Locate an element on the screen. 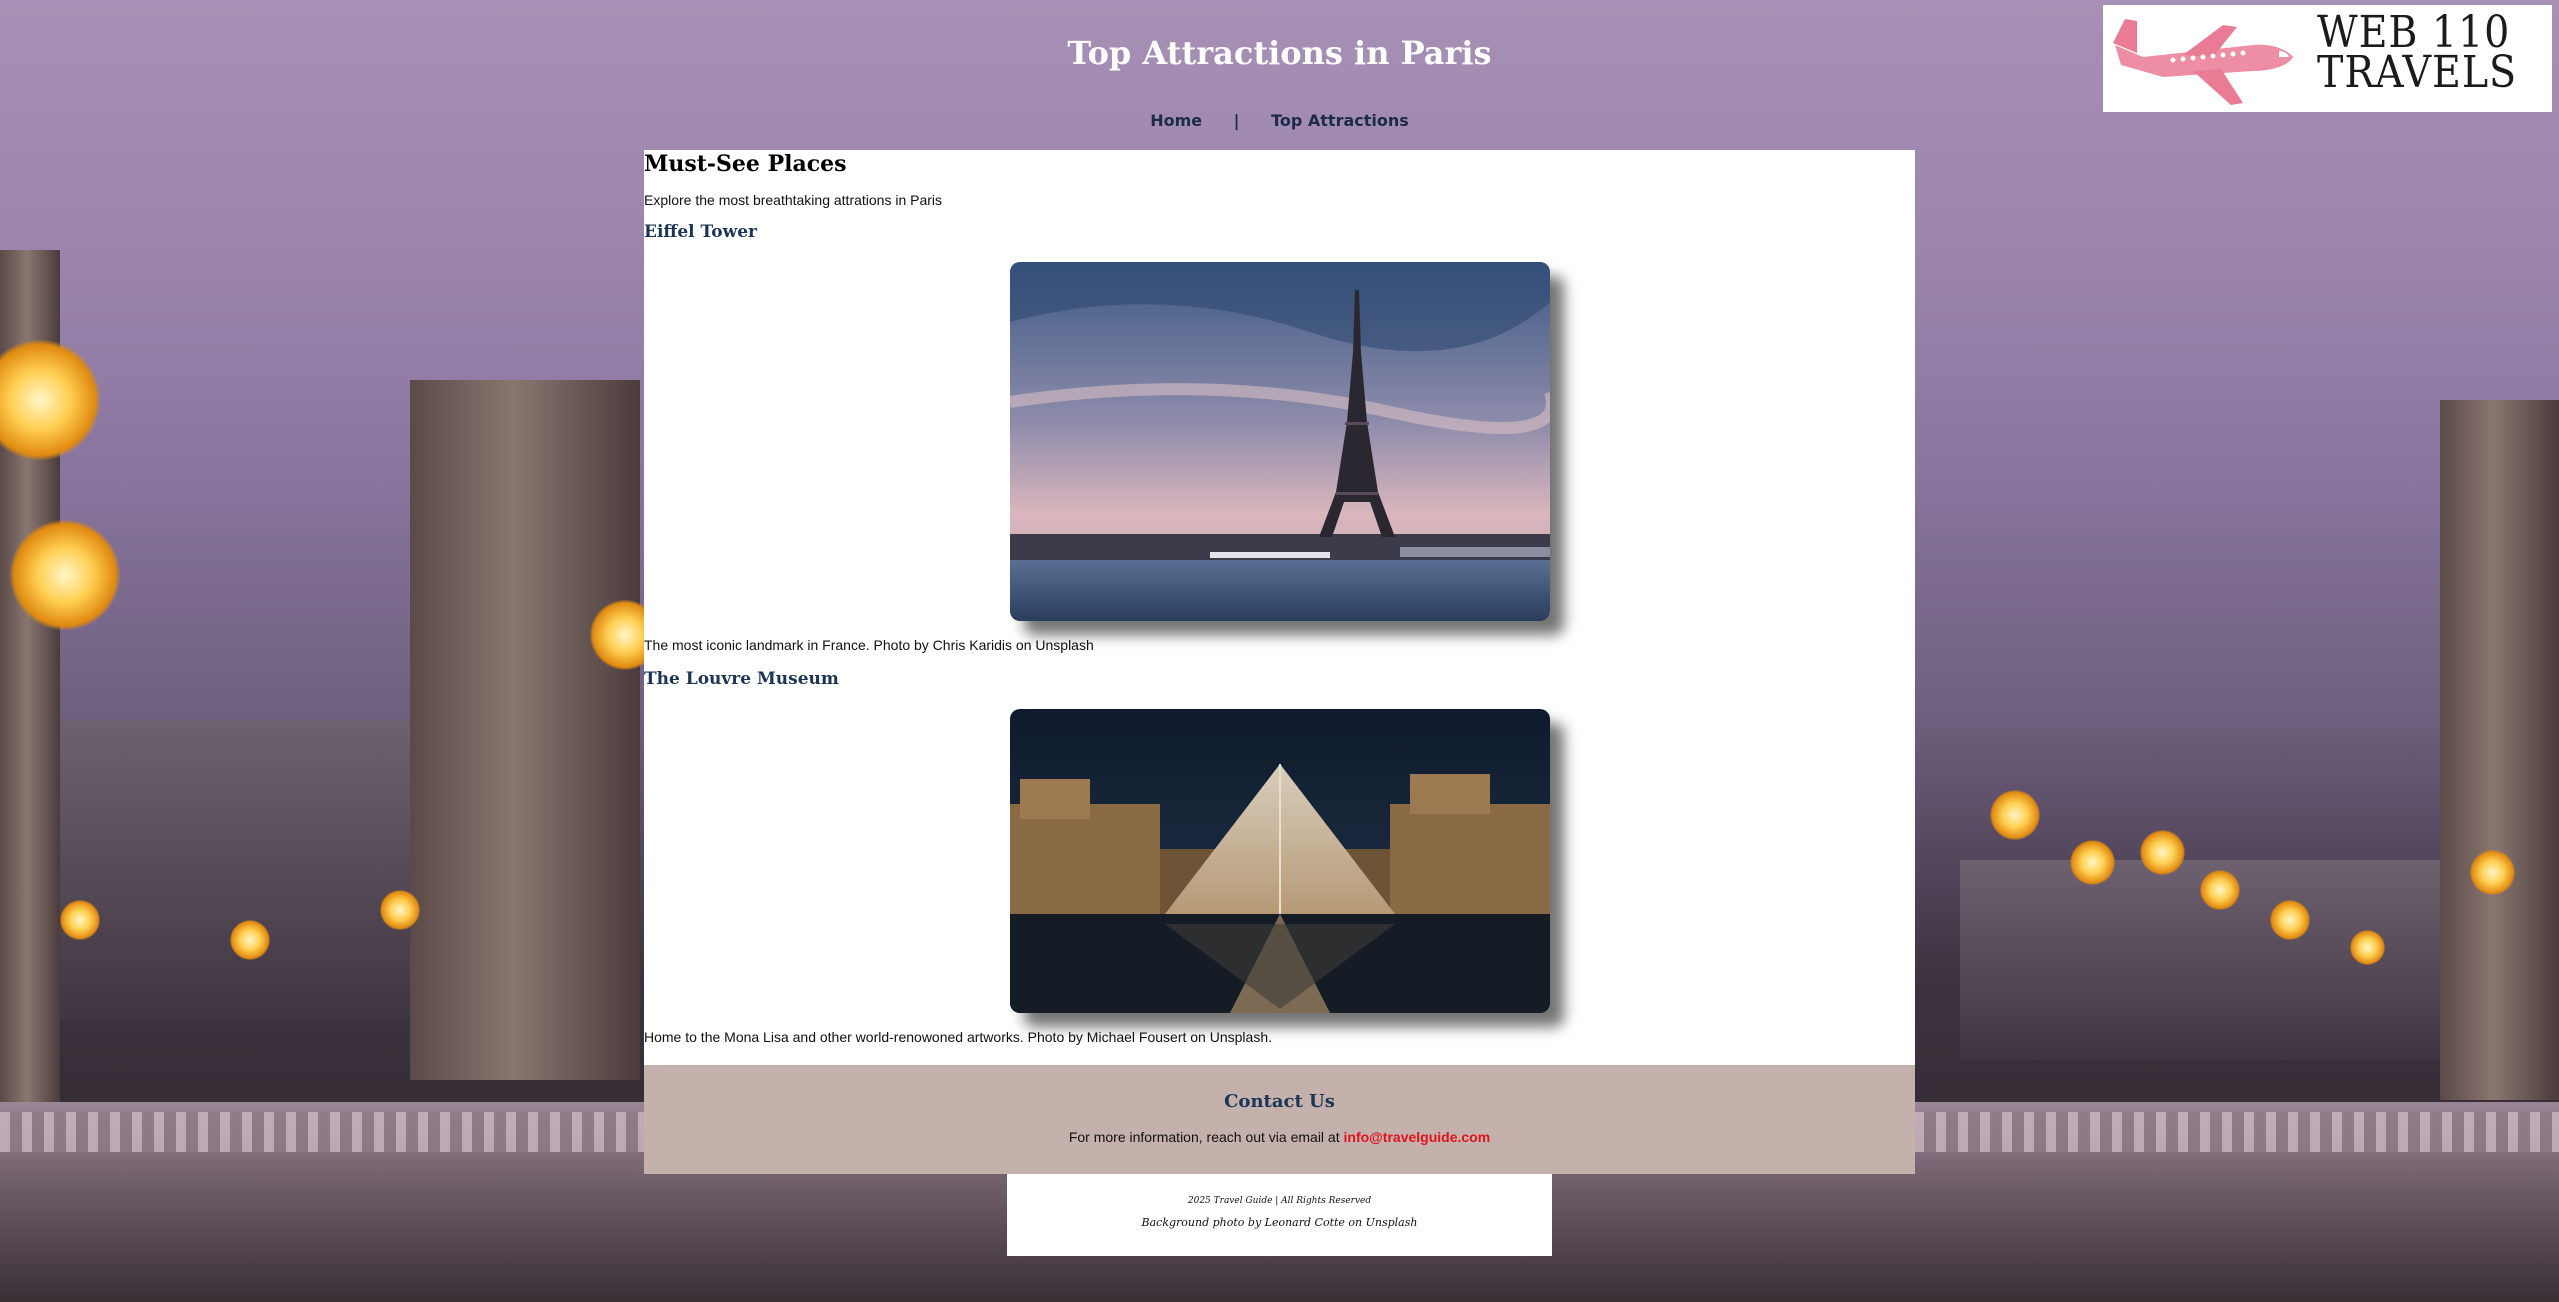  nav-link-home: Home is located at coordinates (1176, 120).